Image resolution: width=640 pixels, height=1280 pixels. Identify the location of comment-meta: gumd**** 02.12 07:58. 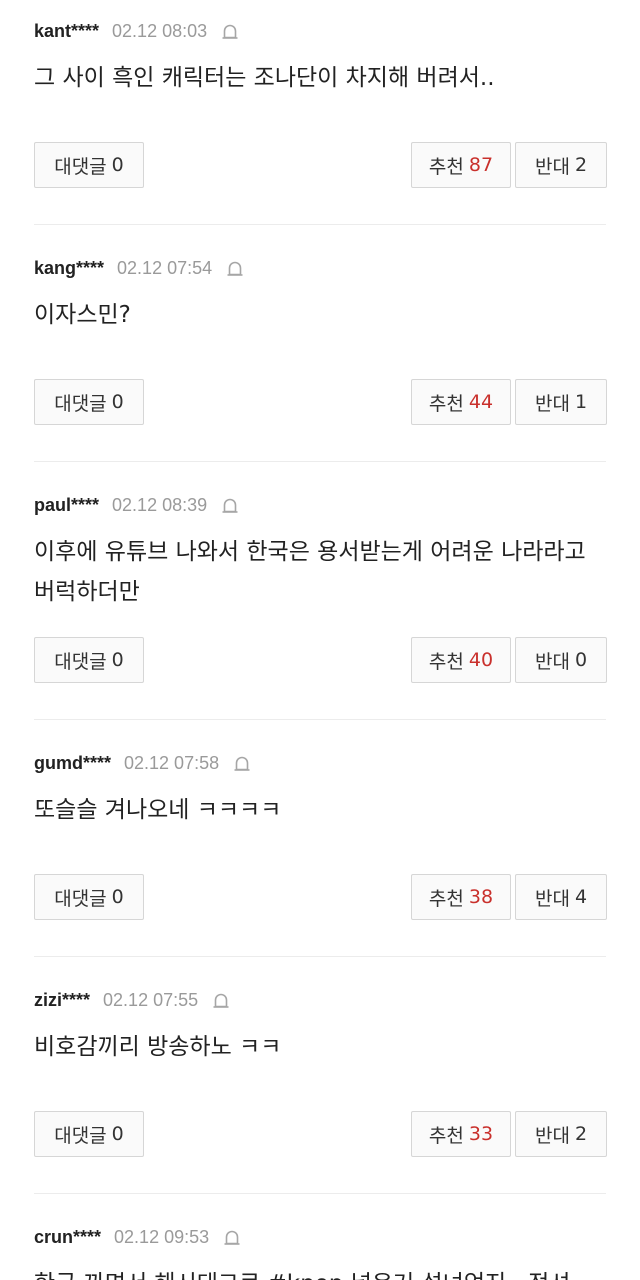
(143, 763).